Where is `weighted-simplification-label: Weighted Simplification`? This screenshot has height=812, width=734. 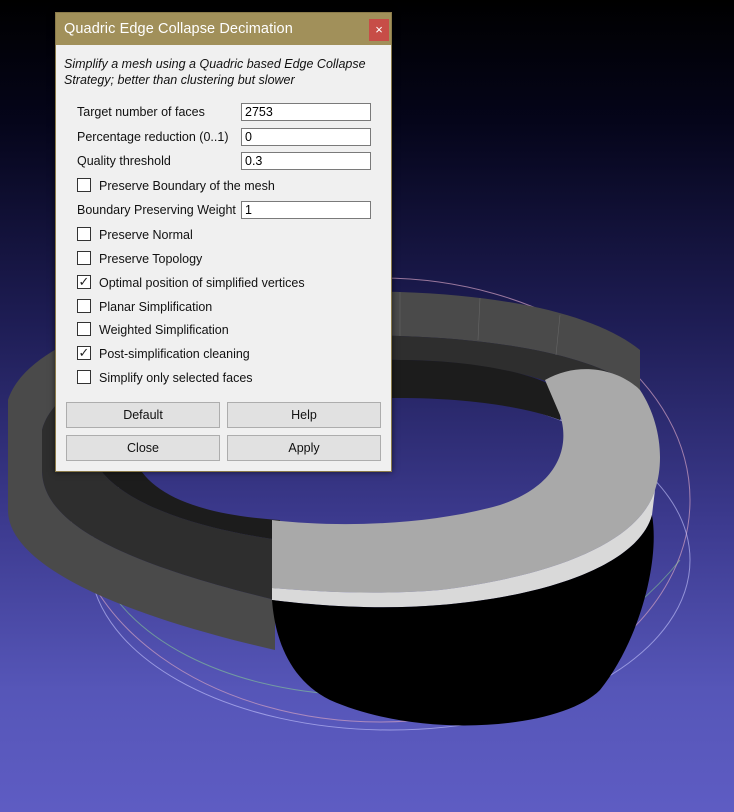 weighted-simplification-label: Weighted Simplification is located at coordinates (164, 330).